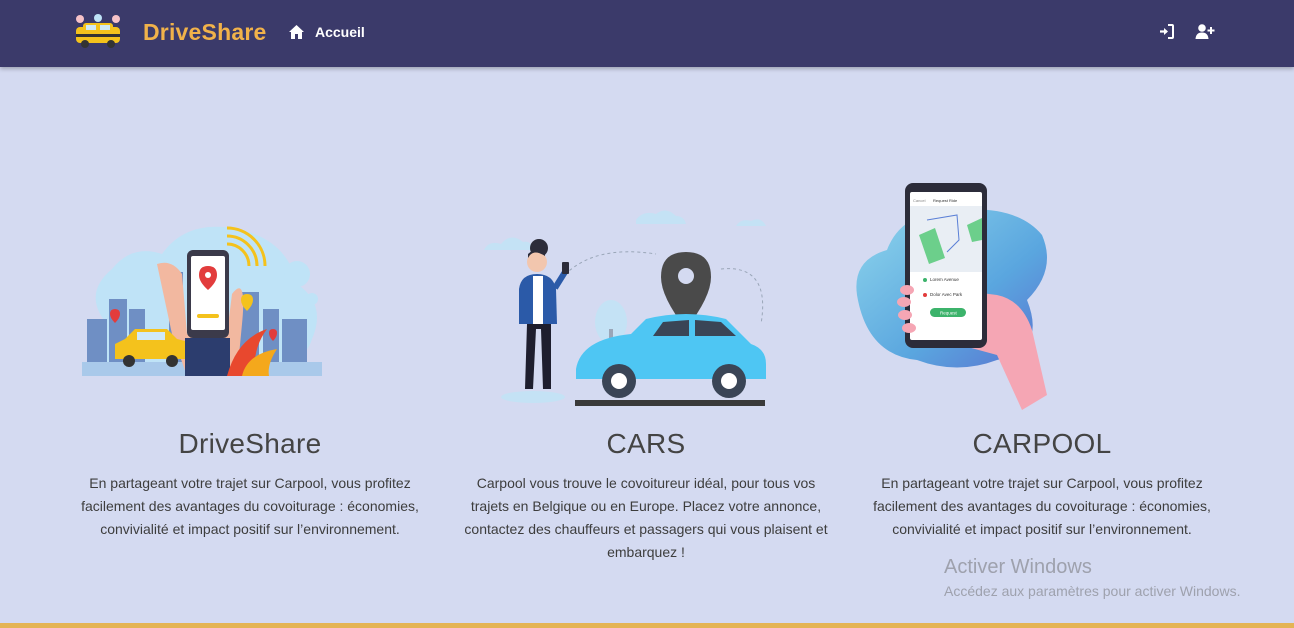 Image resolution: width=1294 pixels, height=628 pixels. Describe the element at coordinates (202, 301) in the screenshot. I see `city-taxi-illustration` at that location.